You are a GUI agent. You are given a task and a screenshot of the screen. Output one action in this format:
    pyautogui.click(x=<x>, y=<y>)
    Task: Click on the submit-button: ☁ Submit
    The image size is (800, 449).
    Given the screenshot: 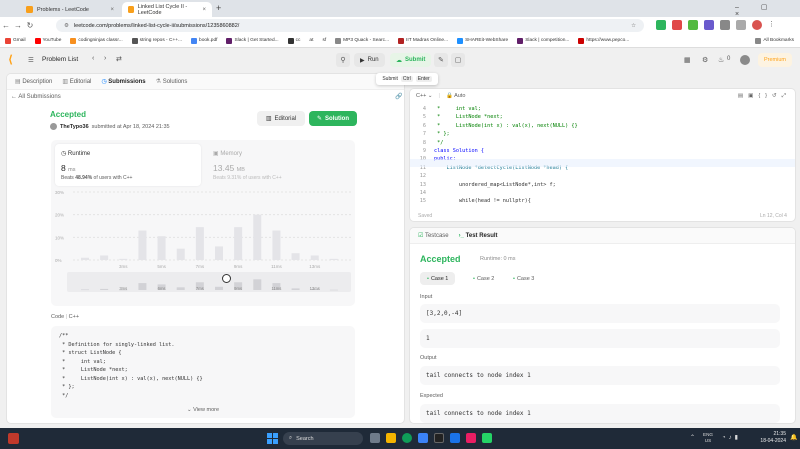 What is the action you would take?
    pyautogui.click(x=411, y=60)
    